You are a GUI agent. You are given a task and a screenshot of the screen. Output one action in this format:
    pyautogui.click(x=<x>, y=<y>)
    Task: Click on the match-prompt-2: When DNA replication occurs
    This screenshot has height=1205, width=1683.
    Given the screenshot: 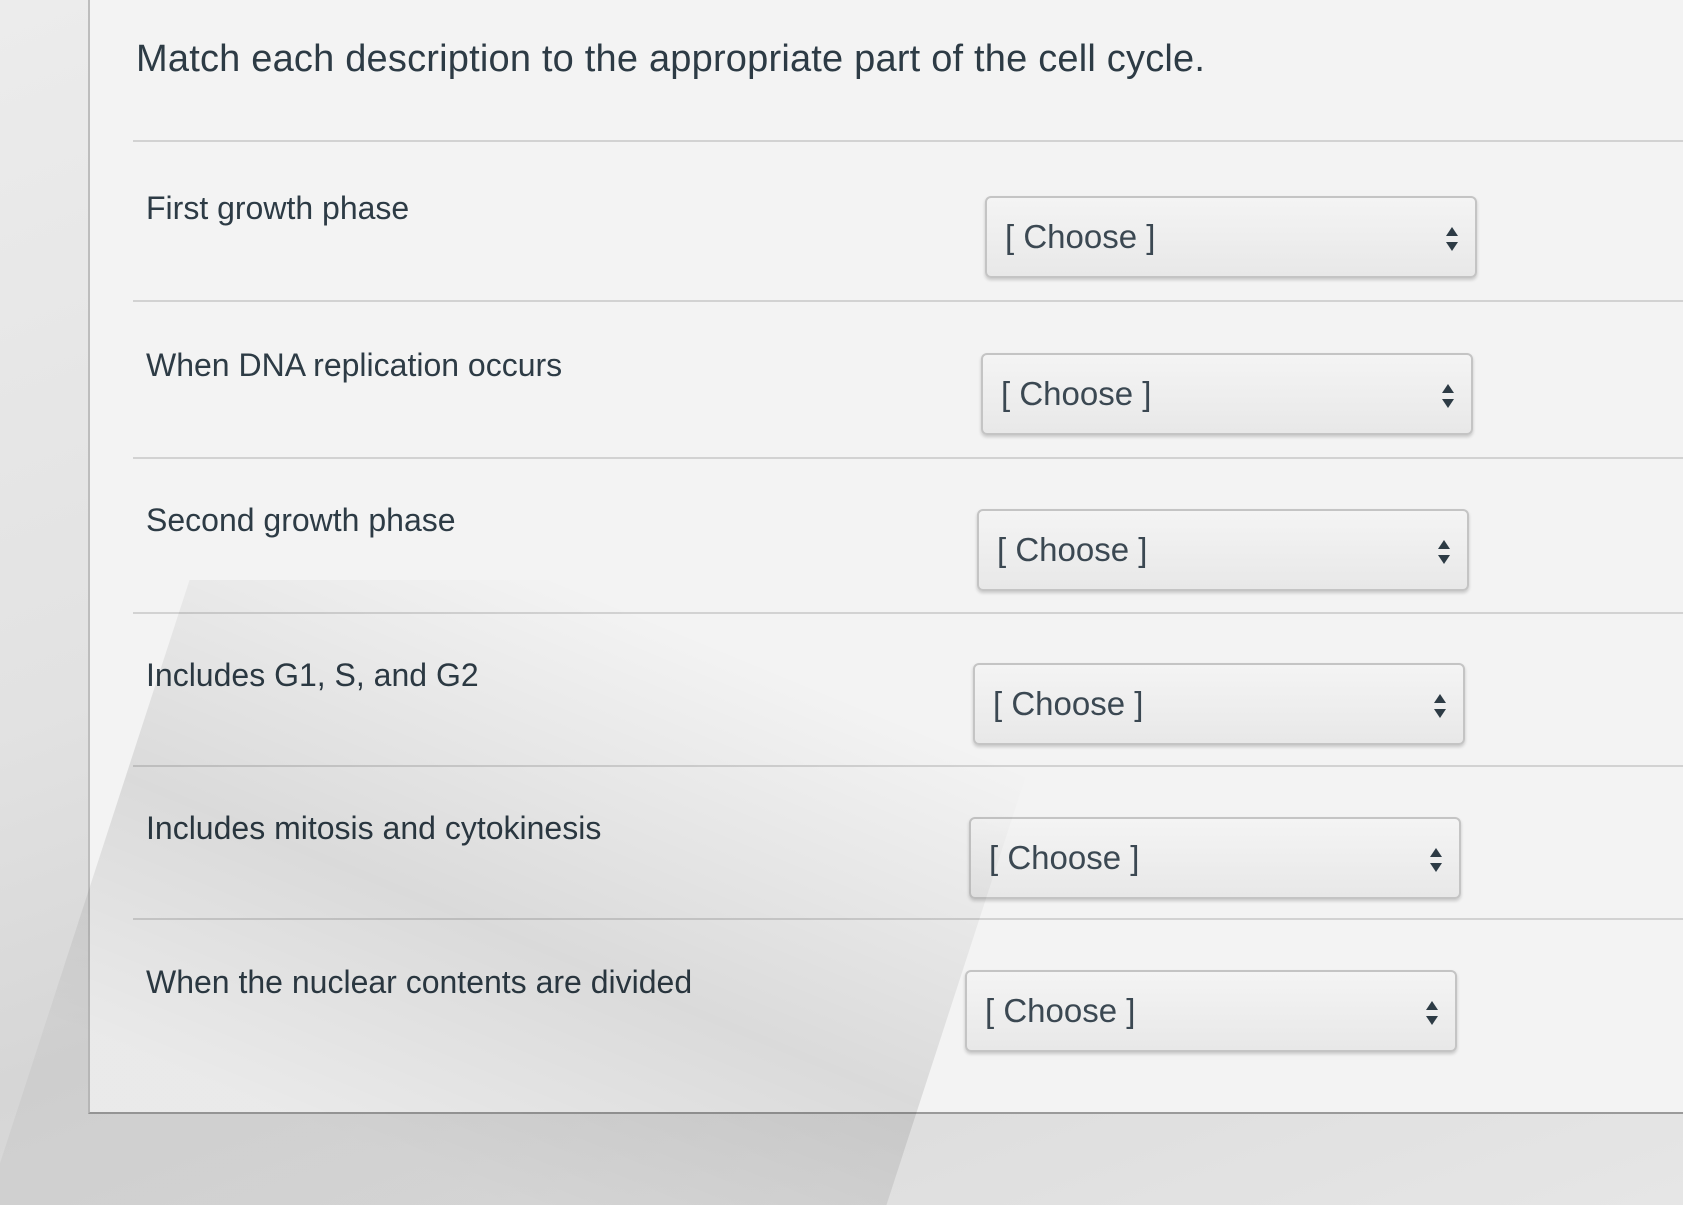 What is the action you would take?
    pyautogui.click(x=354, y=365)
    